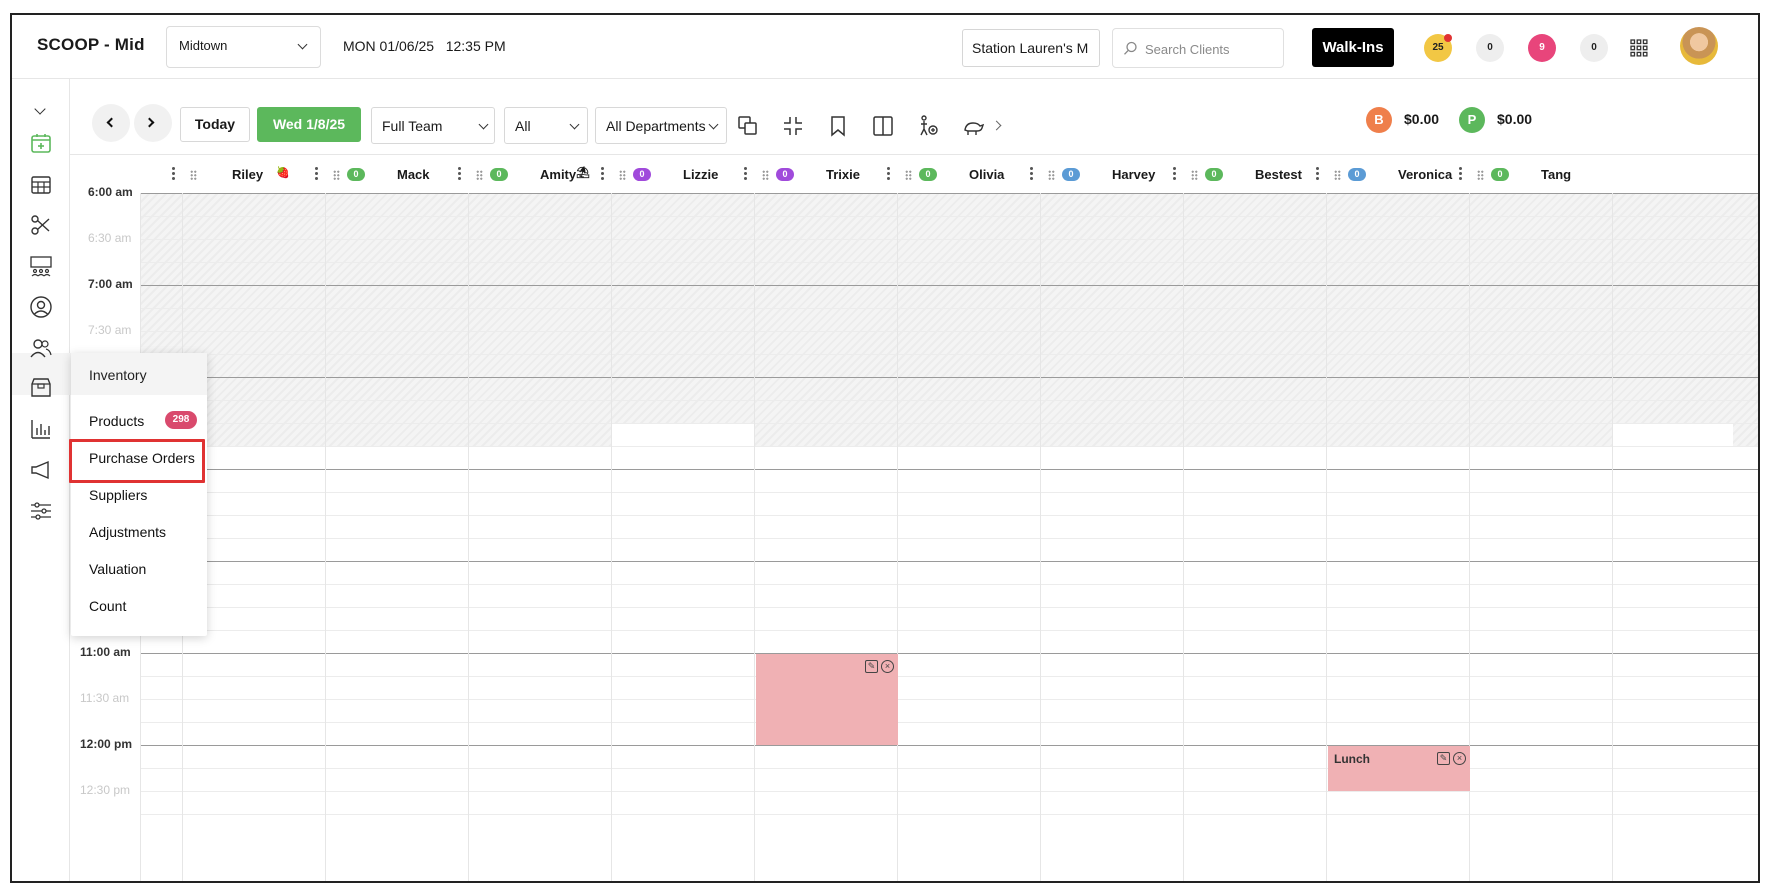  I want to click on scissors-icon, so click(41, 225).